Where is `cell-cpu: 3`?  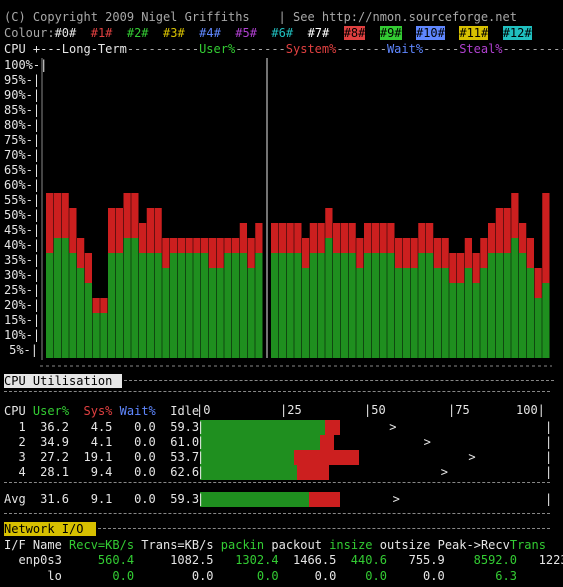 cell-cpu: 3 is located at coordinates (15, 457).